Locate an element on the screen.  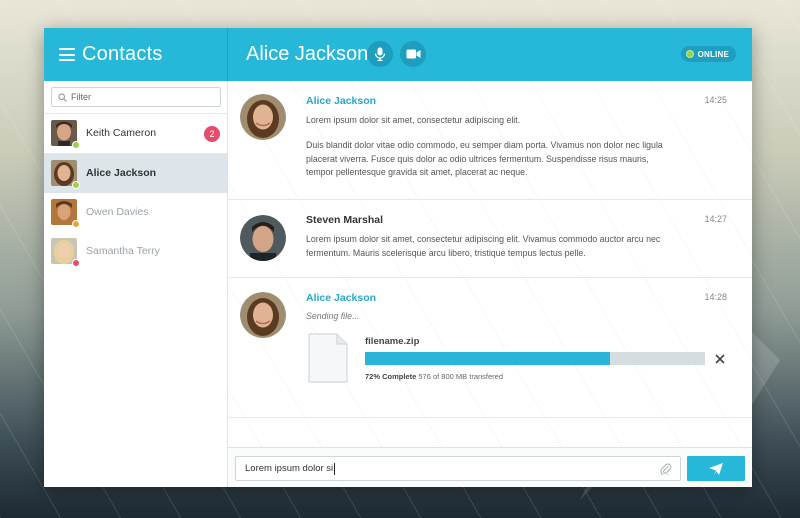
contact-name: Samantha Terry is located at coordinates (123, 251).